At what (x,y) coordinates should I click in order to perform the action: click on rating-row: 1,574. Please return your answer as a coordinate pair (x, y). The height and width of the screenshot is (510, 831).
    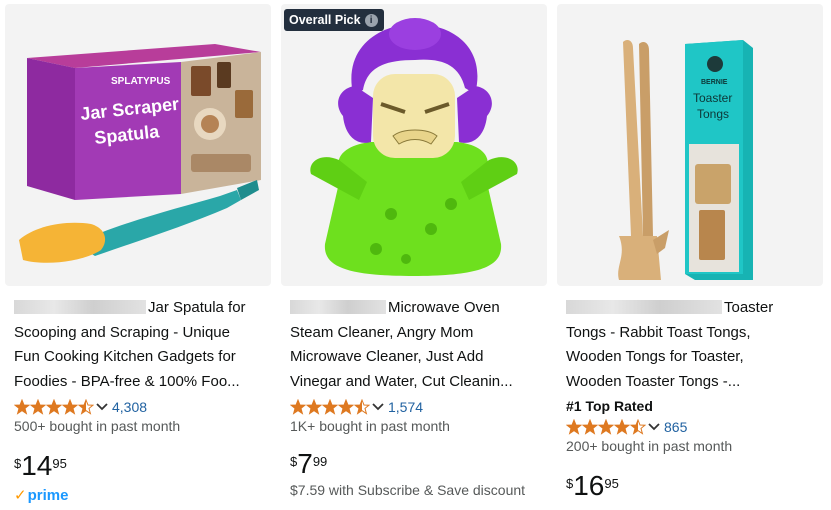
    Looking at the image, I should click on (356, 407).